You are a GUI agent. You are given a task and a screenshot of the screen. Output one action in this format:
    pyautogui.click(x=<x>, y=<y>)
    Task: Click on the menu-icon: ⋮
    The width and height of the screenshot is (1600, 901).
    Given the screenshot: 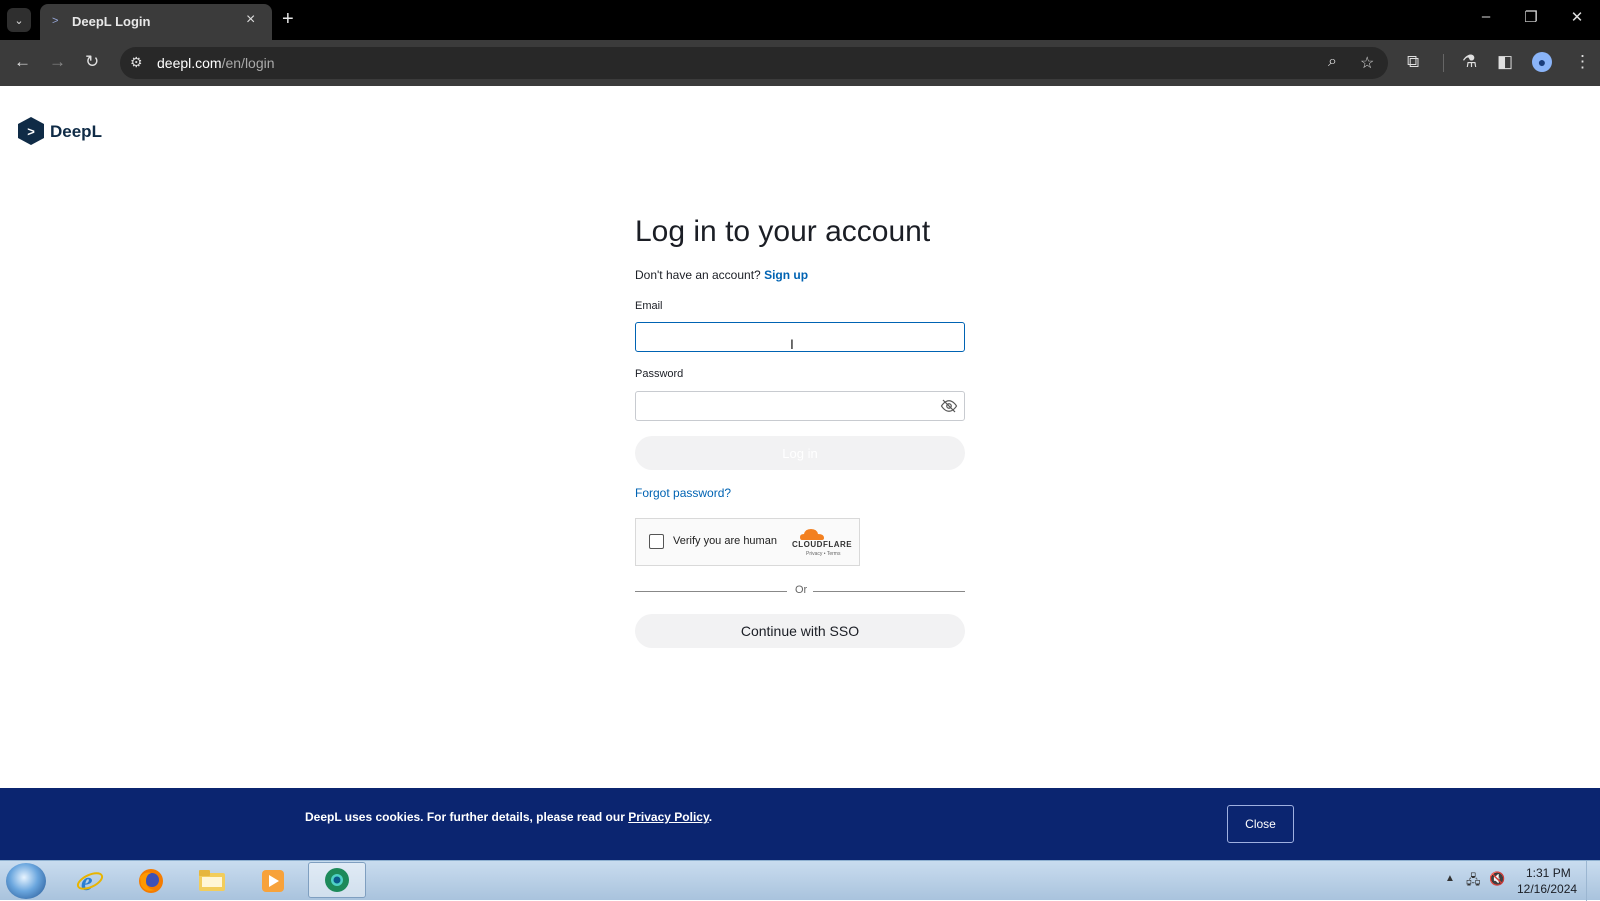 What is the action you would take?
    pyautogui.click(x=1582, y=62)
    